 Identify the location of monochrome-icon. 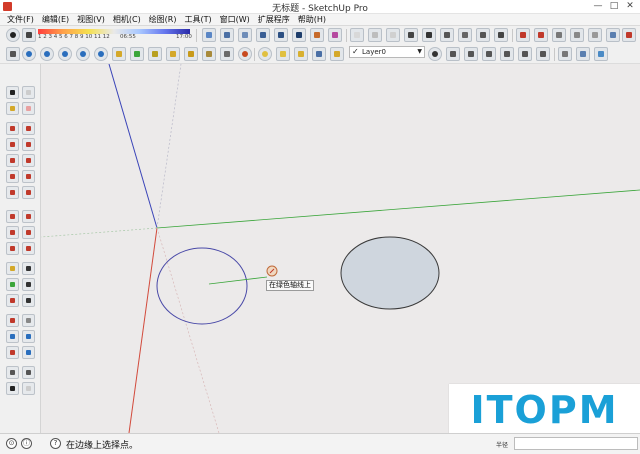
(335, 35).